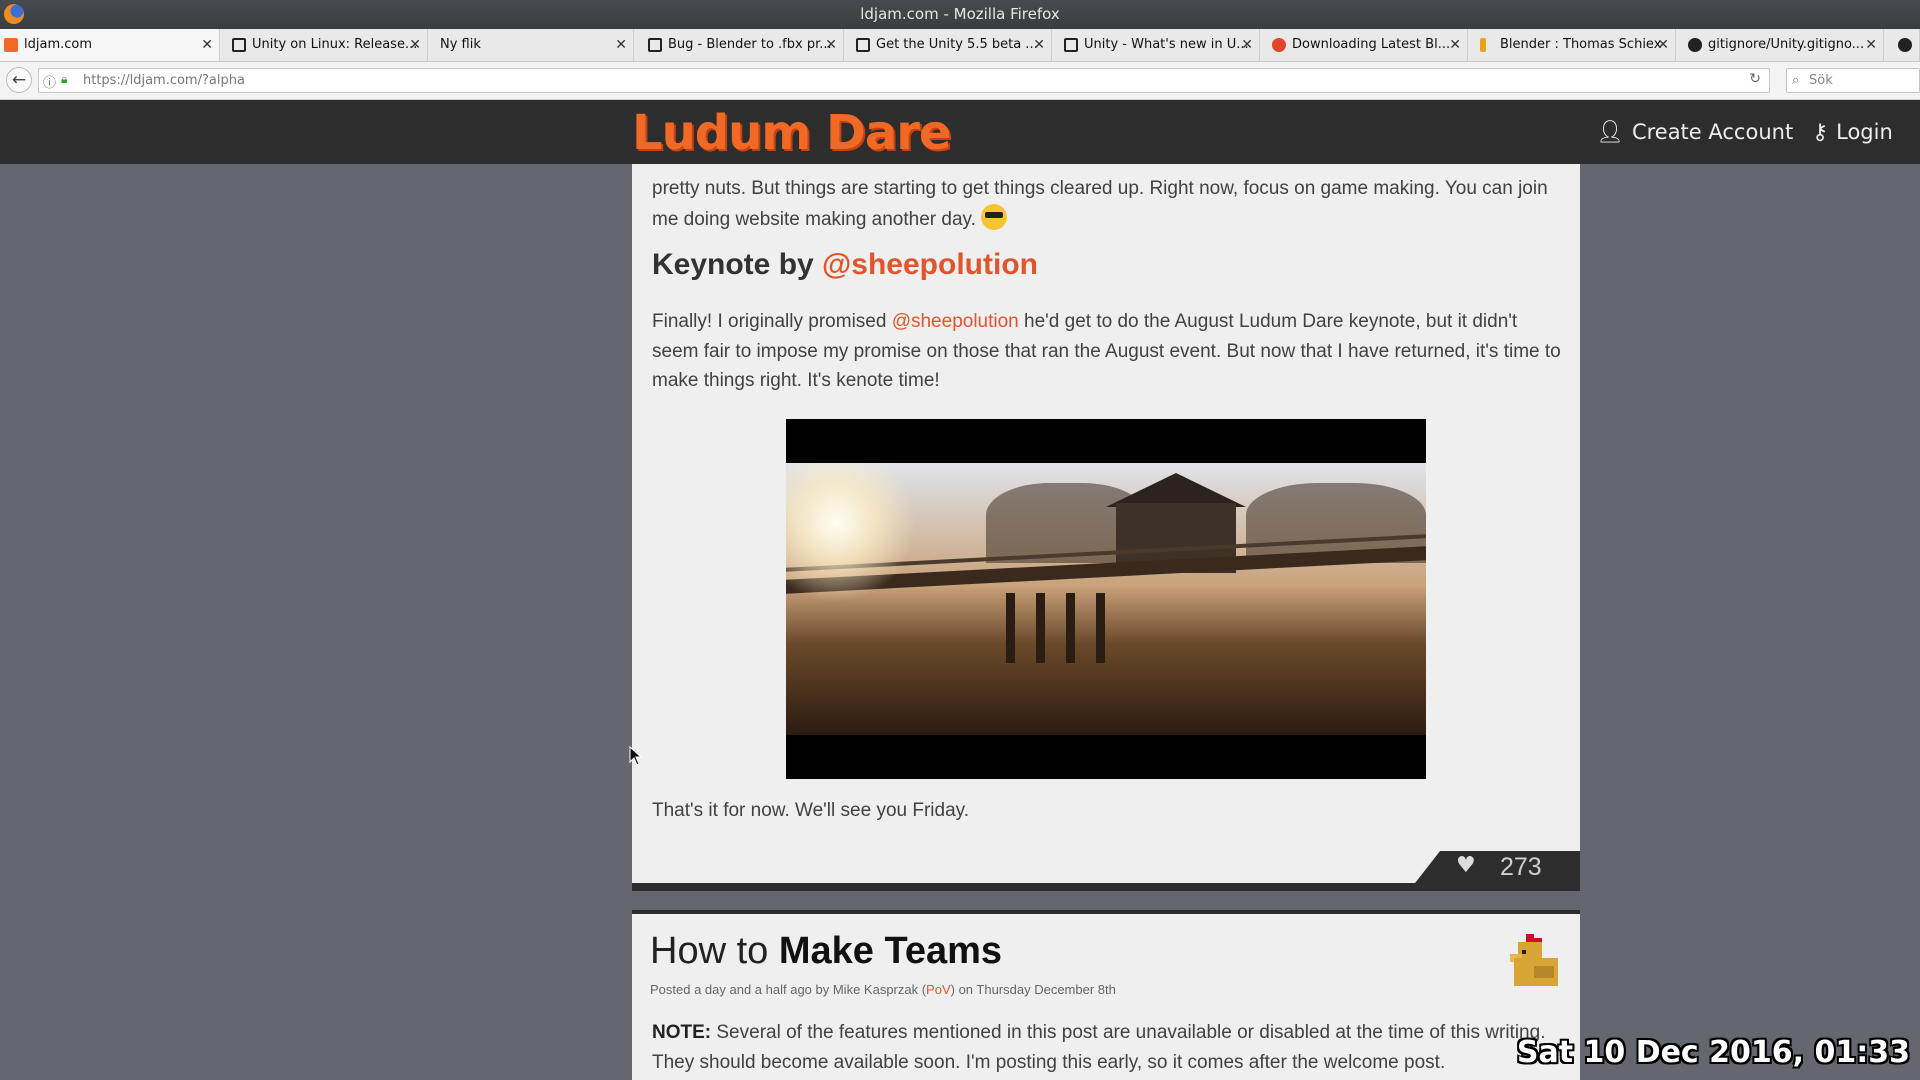 This screenshot has width=1920, height=1080. What do you see at coordinates (714, 951) in the screenshot?
I see `title-text: How to` at bounding box center [714, 951].